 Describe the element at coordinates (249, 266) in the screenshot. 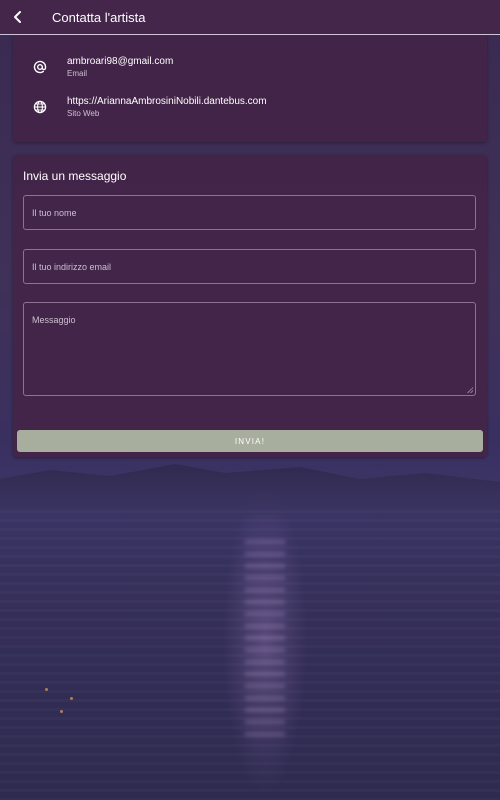

I see `email-field: Il tuo indirizzo email` at that location.